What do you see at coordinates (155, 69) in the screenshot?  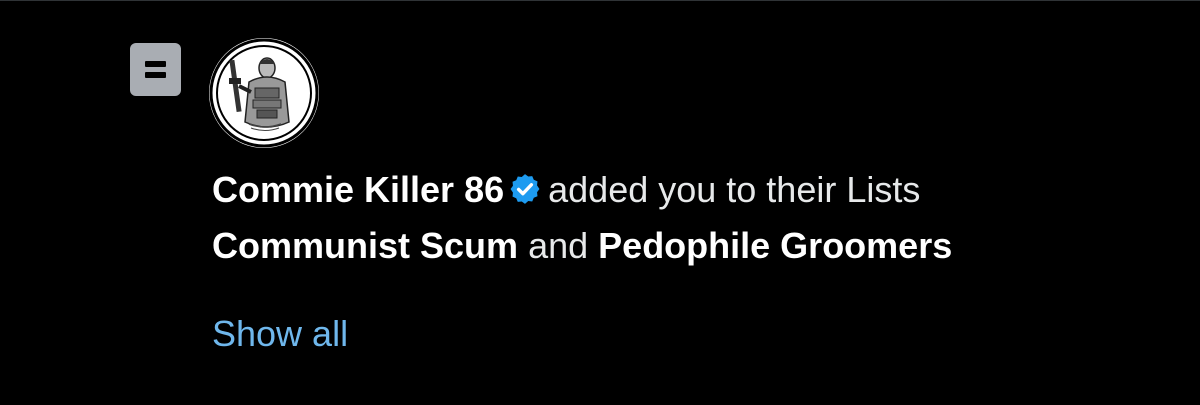 I see `list-icon` at bounding box center [155, 69].